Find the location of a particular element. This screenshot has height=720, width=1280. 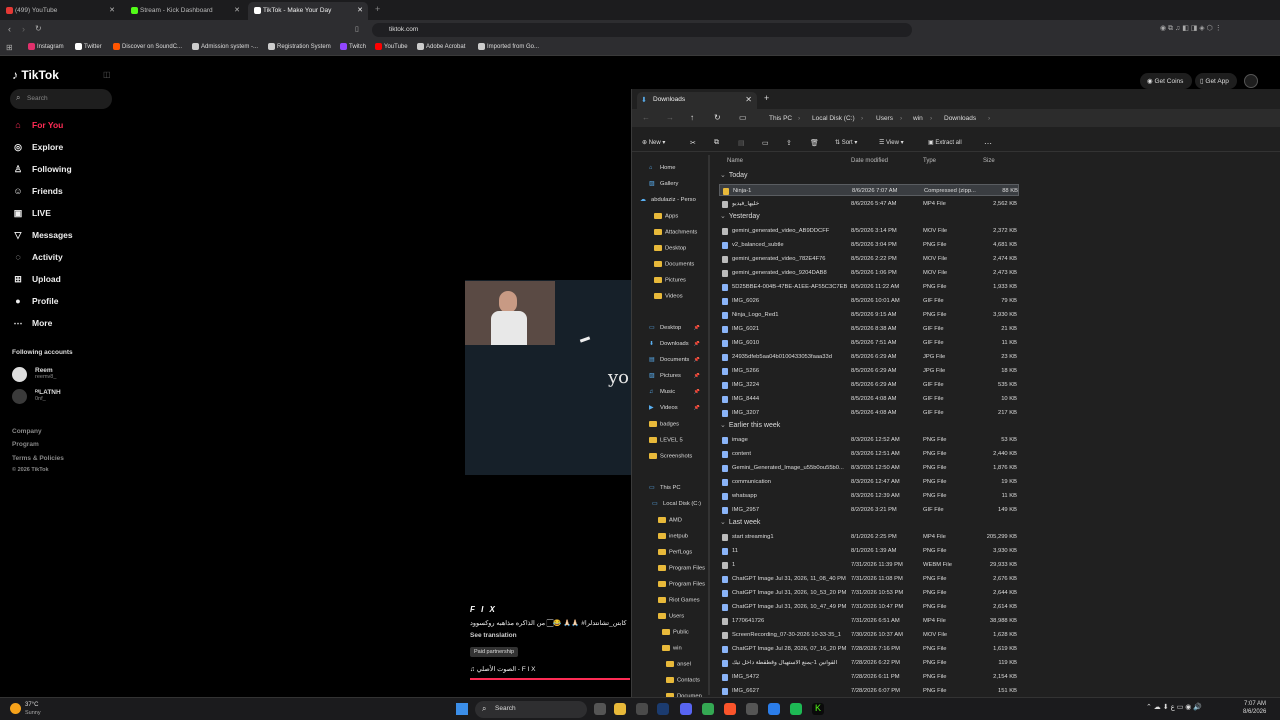

profile-avatar is located at coordinates (1251, 81).